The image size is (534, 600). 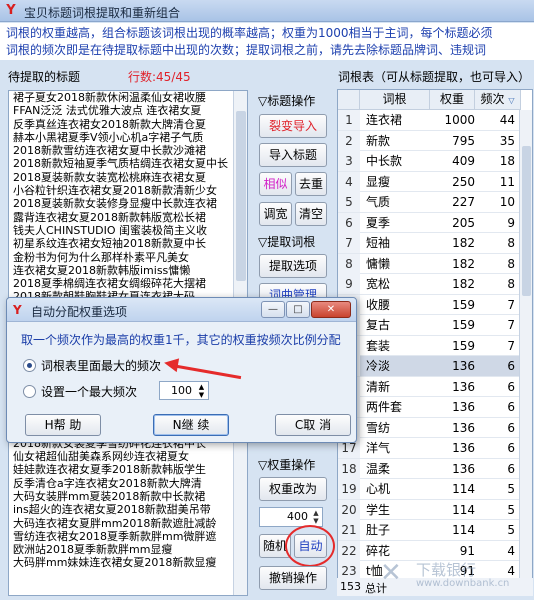 What do you see at coordinates (293, 578) in the screenshot?
I see `undo-button: 撤销操作` at bounding box center [293, 578].